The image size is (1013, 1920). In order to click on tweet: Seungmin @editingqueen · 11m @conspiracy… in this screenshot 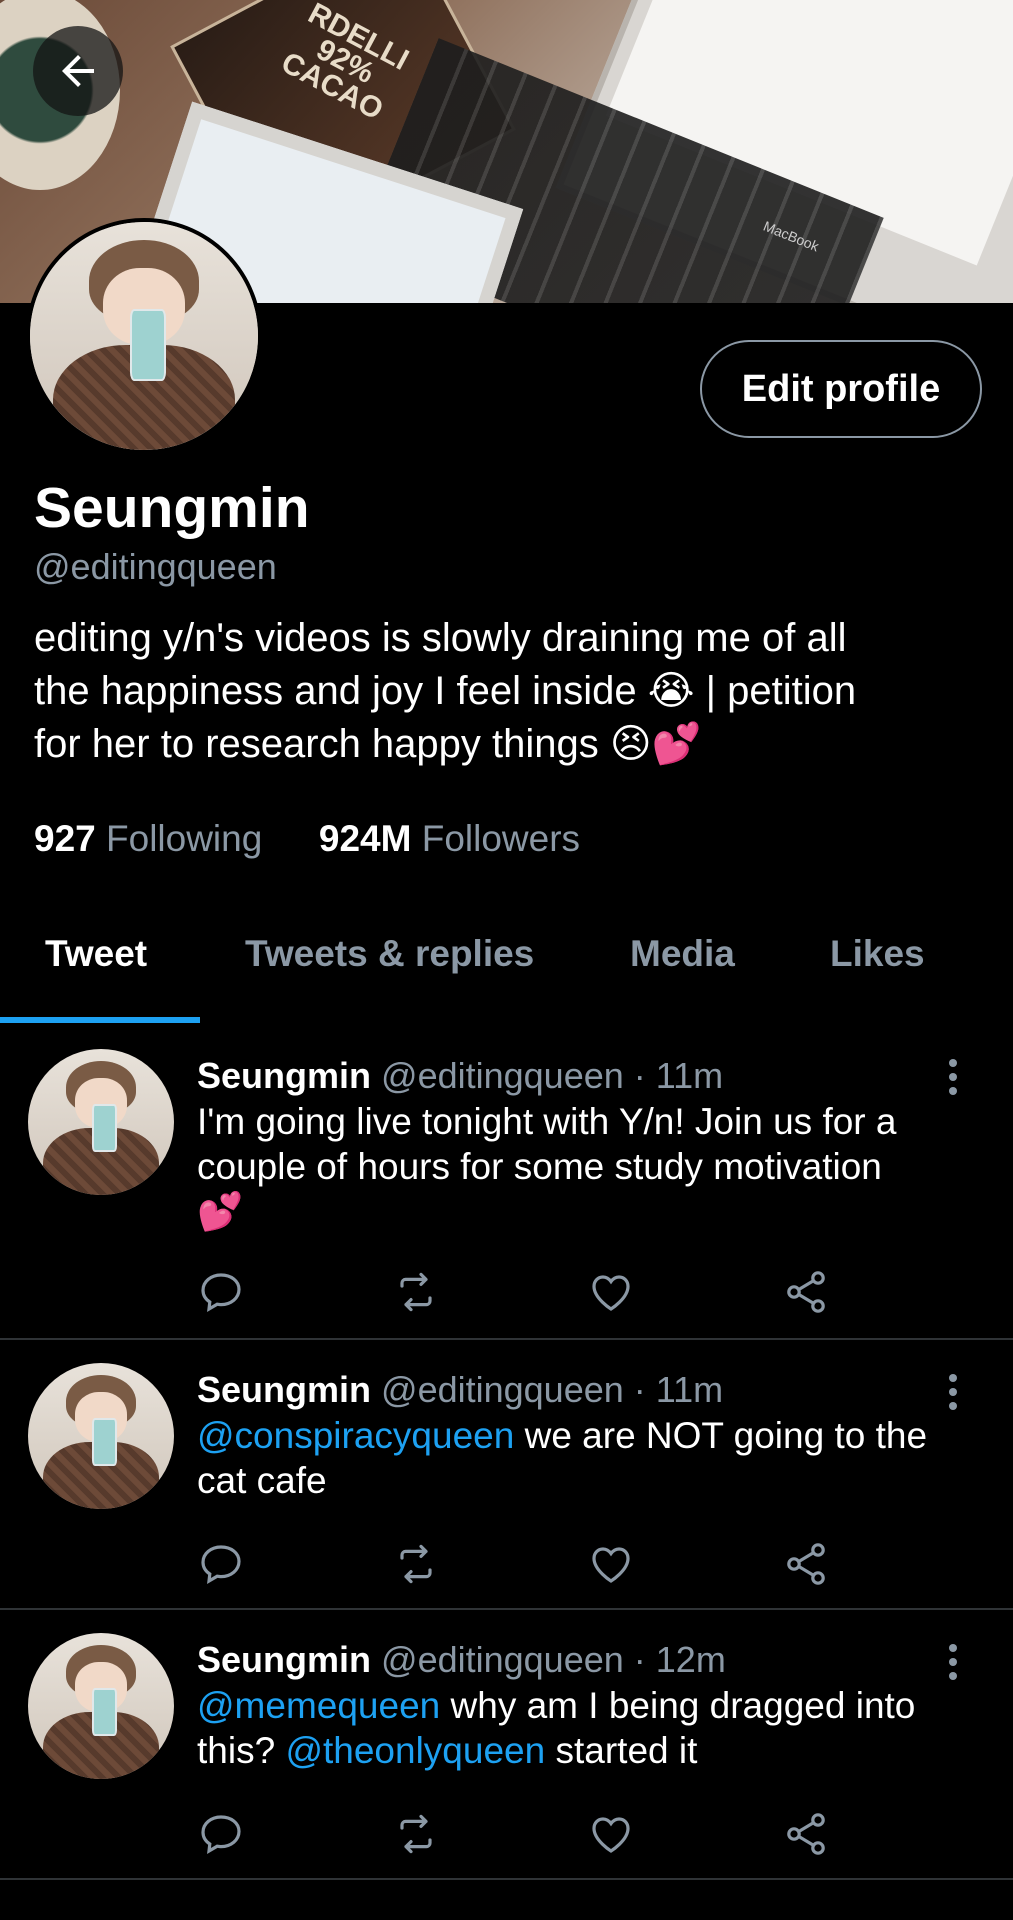, I will do `click(506, 1475)`.